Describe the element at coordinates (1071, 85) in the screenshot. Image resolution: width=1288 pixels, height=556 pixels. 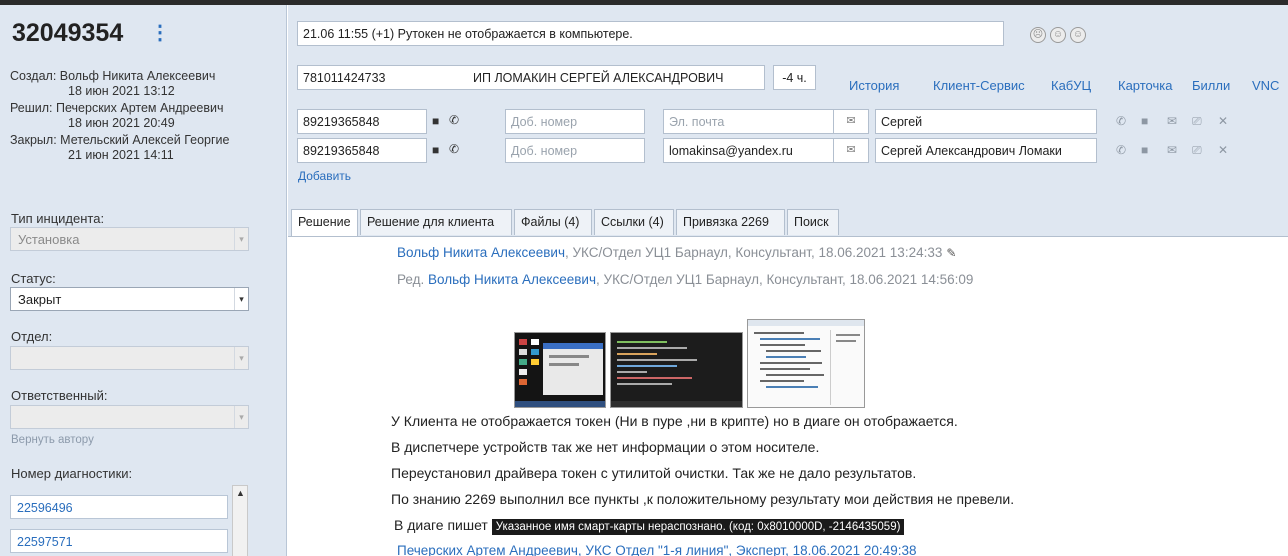
I see `kabuc-link: КабУЦ` at that location.